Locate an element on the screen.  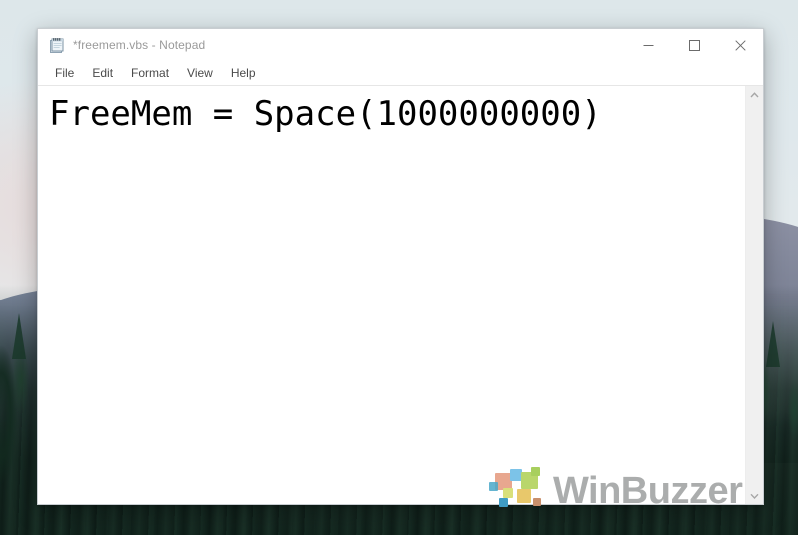
menu-item-help: Help is located at coordinates (243, 73).